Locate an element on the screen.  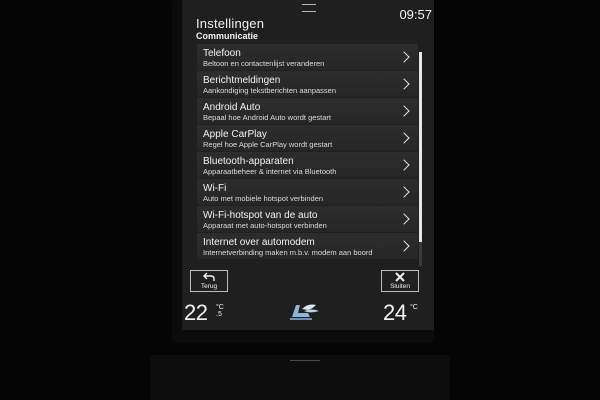
menu-item-title: Internet over automodem is located at coordinates (259, 242).